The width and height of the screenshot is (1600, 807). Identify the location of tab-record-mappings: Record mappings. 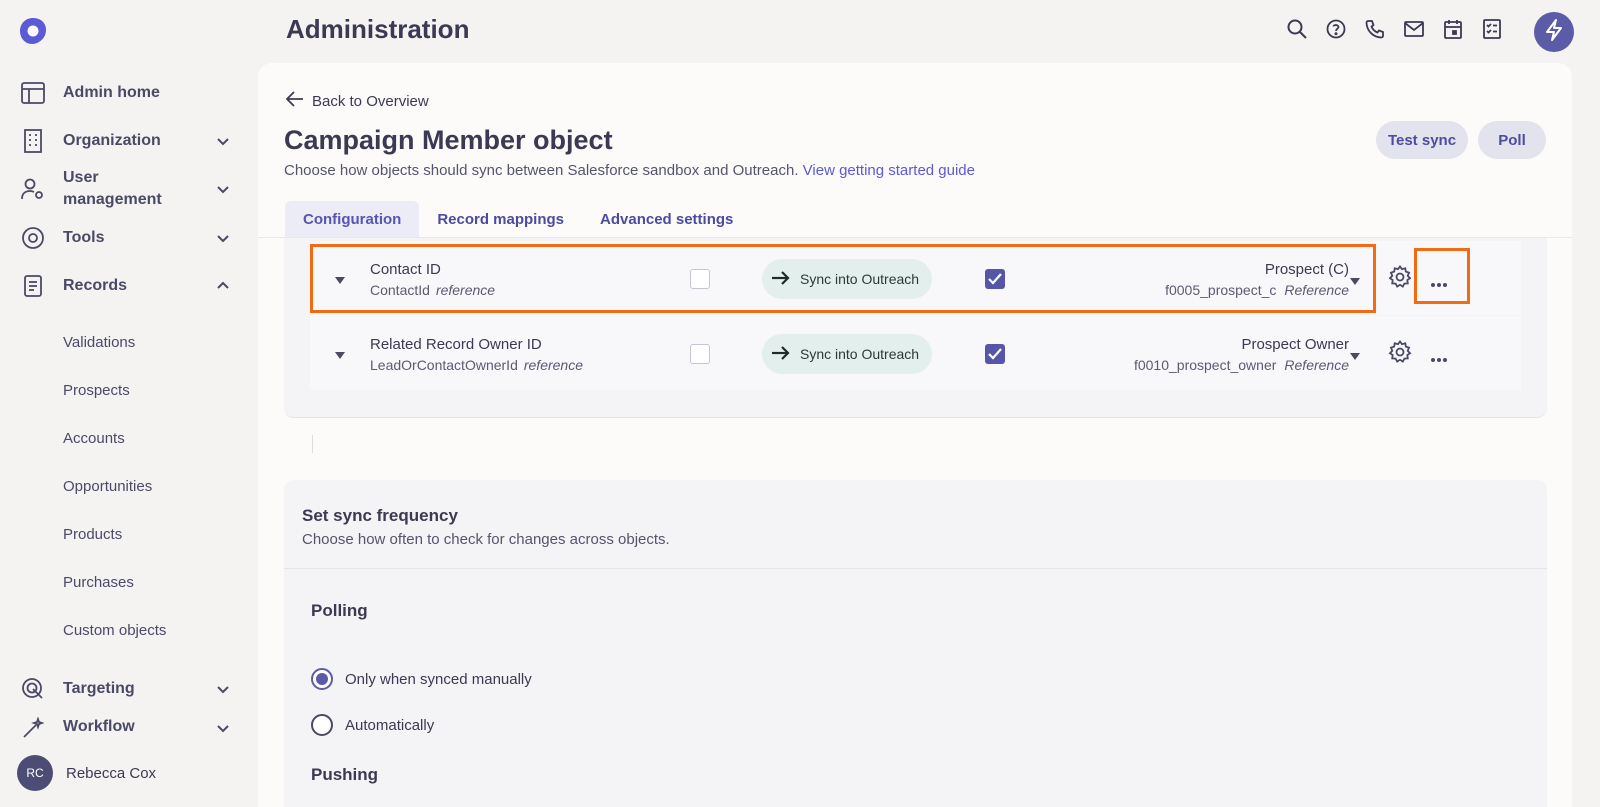
(500, 219).